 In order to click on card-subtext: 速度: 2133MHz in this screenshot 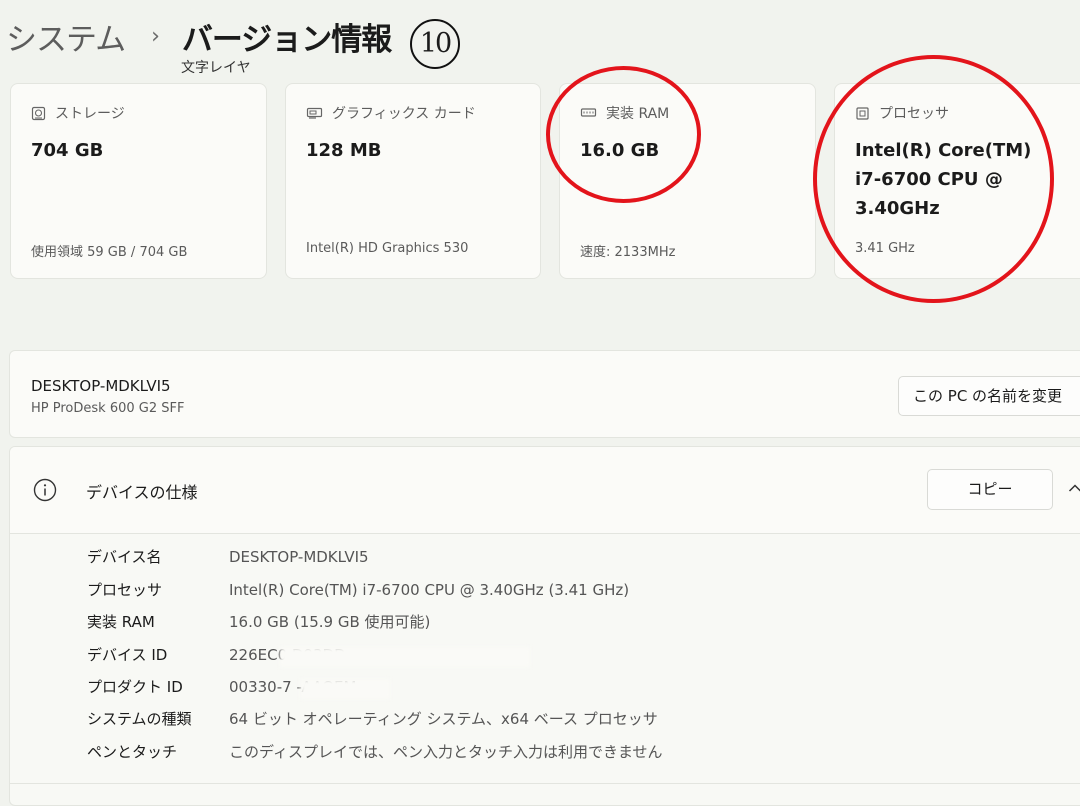, I will do `click(628, 252)`.